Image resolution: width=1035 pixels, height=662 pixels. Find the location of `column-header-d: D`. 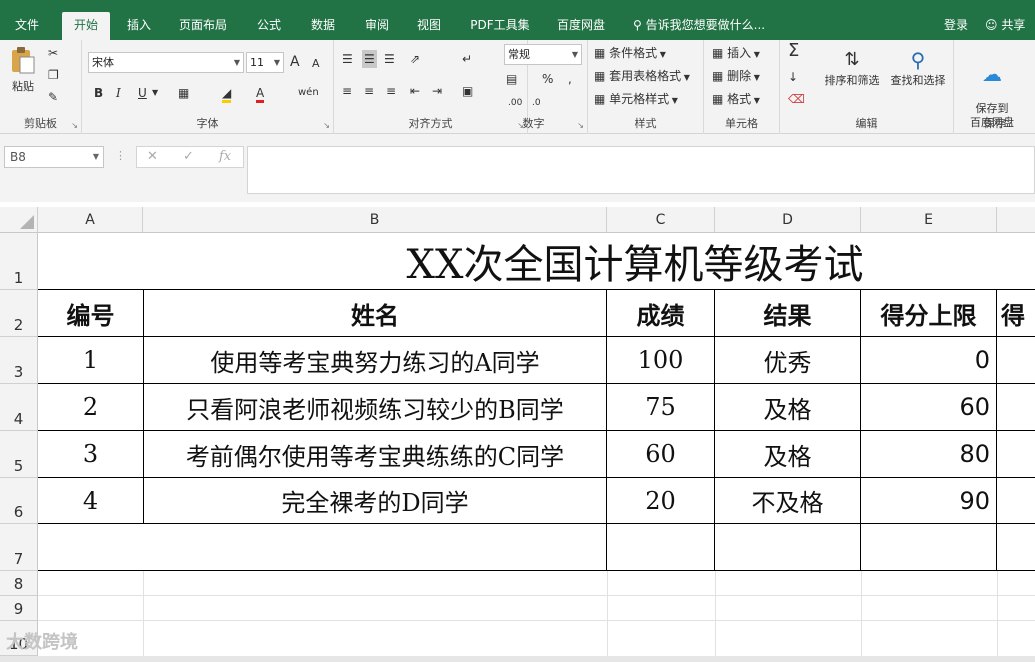

column-header-d: D is located at coordinates (788, 220).